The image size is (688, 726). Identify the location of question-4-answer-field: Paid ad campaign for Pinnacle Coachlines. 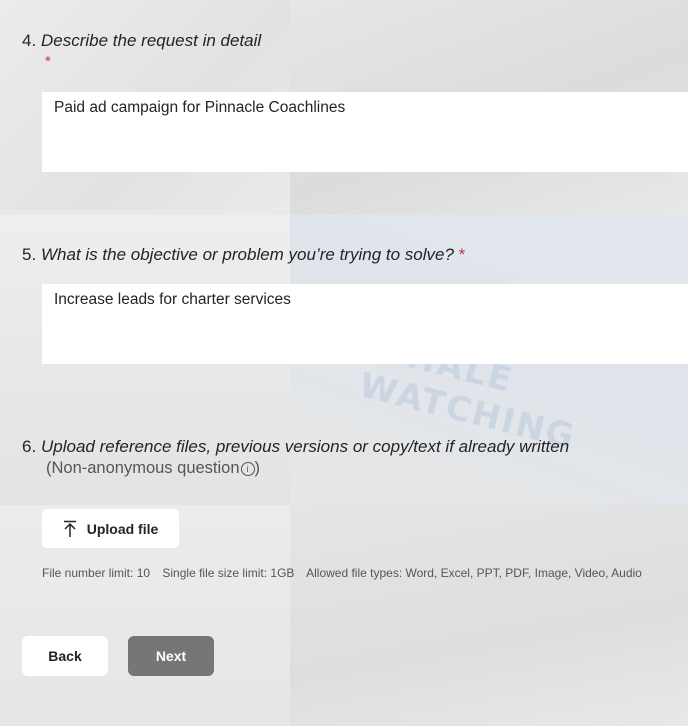
(365, 132).